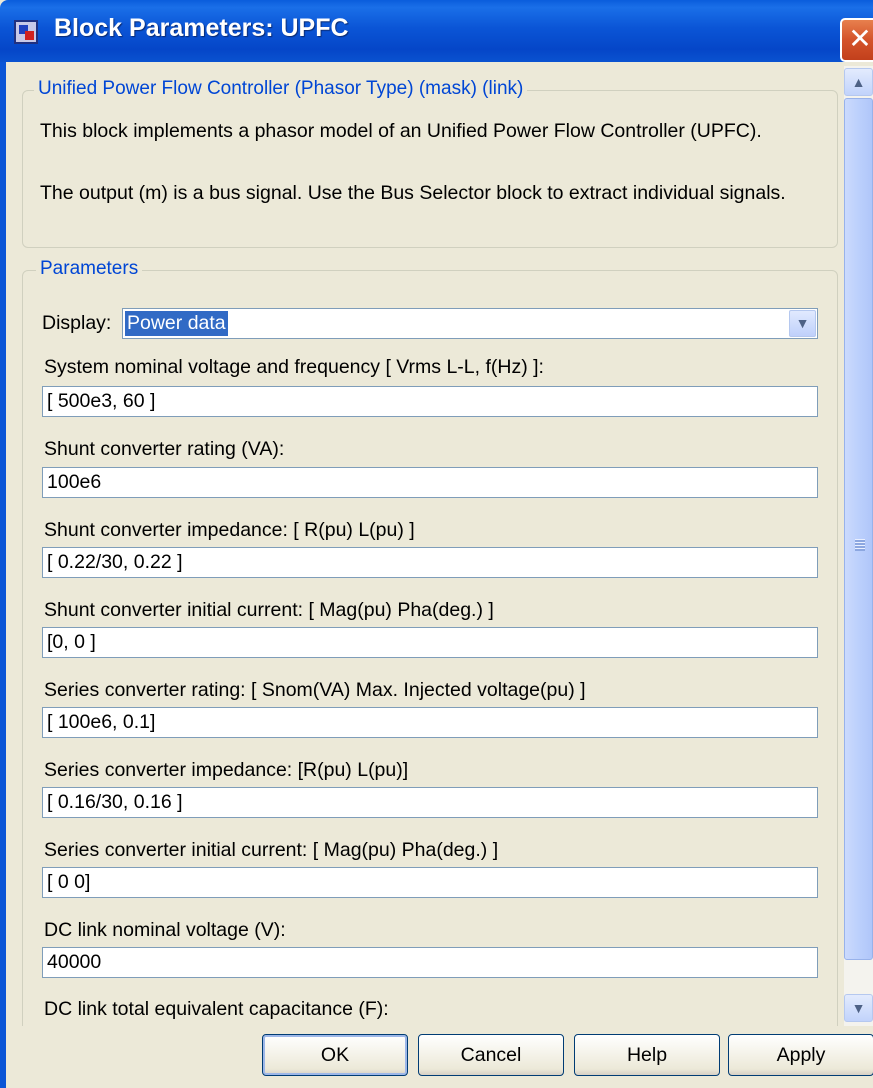  I want to click on shunt-converter-rating-input: 100e6, so click(430, 482).